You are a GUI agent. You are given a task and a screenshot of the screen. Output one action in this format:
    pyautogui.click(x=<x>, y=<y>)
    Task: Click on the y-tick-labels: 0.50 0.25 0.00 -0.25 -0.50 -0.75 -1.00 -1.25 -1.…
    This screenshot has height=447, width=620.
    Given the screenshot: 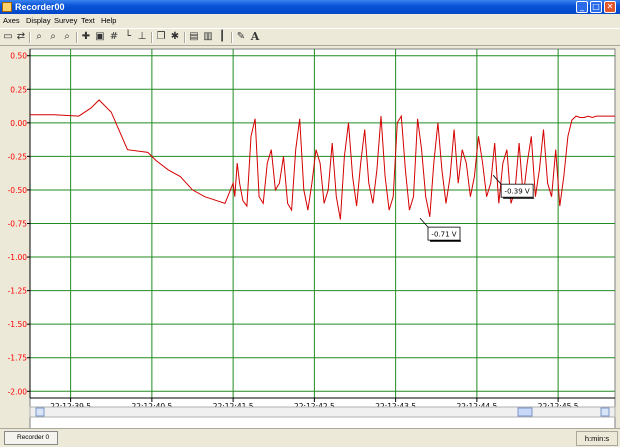 What is the action you would take?
    pyautogui.click(x=18, y=224)
    